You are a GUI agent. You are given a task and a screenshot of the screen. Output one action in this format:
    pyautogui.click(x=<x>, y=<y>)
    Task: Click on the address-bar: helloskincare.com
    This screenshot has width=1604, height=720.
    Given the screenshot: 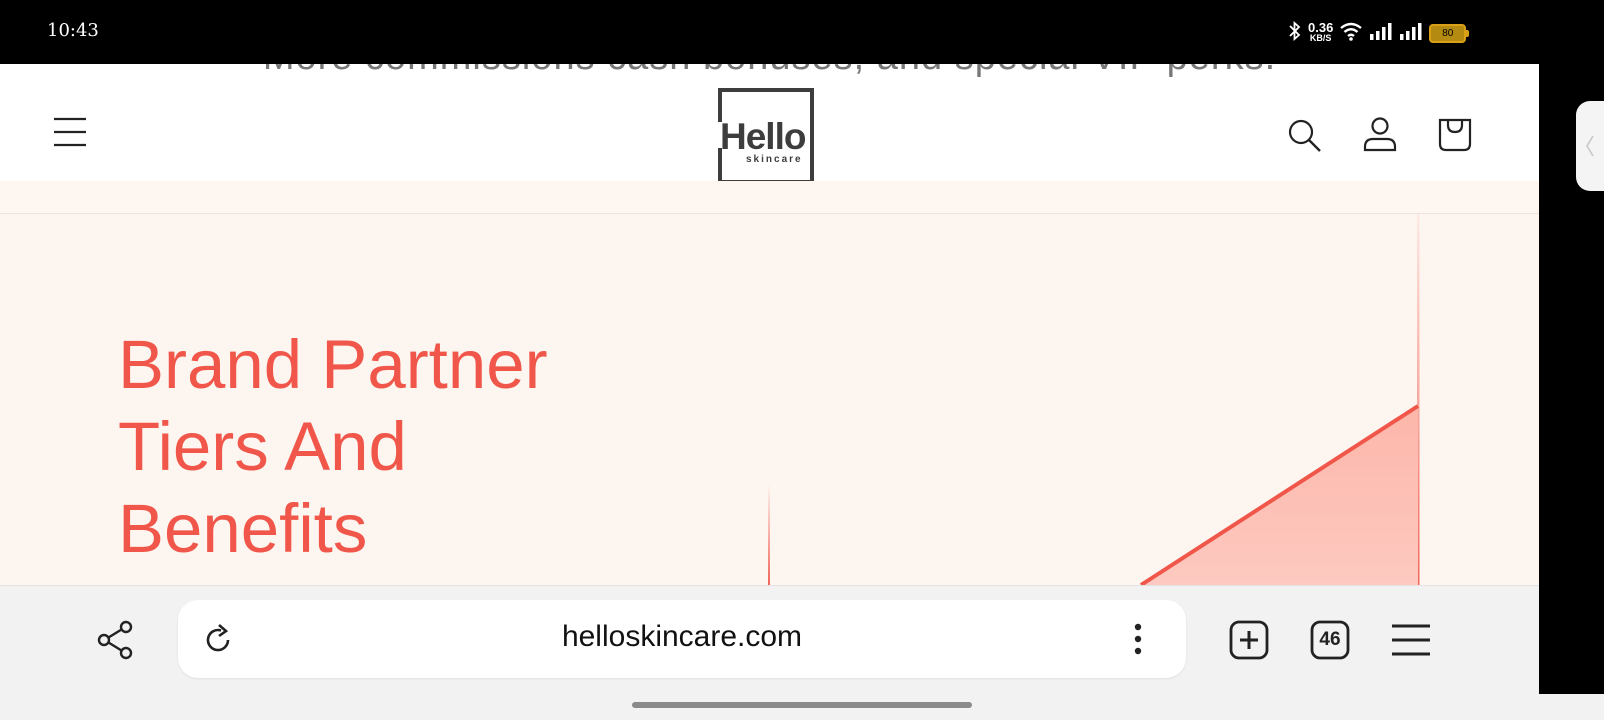 What is the action you would take?
    pyautogui.click(x=682, y=639)
    